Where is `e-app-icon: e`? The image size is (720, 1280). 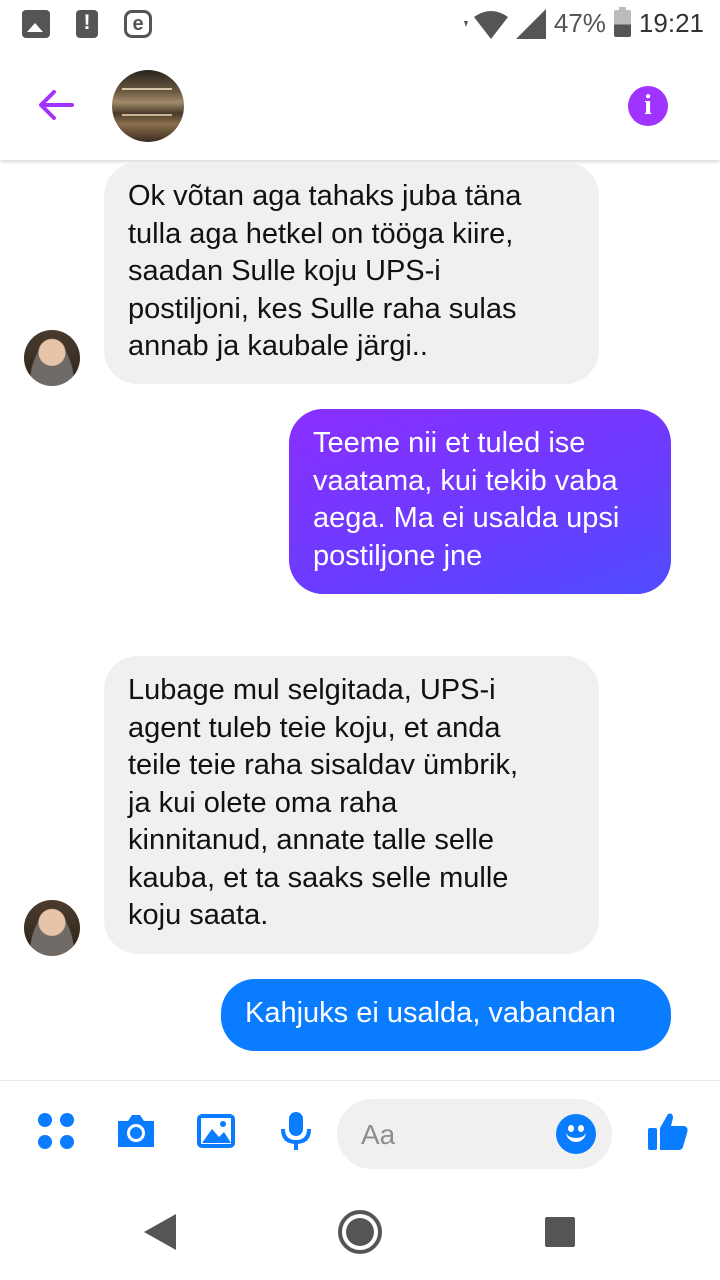
e-app-icon: e is located at coordinates (138, 24).